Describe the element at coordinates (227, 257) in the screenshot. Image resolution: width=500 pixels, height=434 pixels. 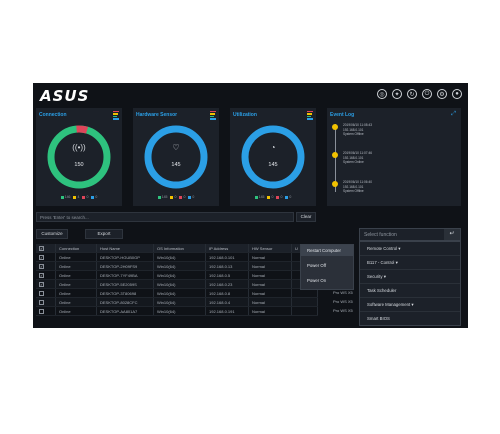
I see `cell-ip: 192.168.0.101` at that location.